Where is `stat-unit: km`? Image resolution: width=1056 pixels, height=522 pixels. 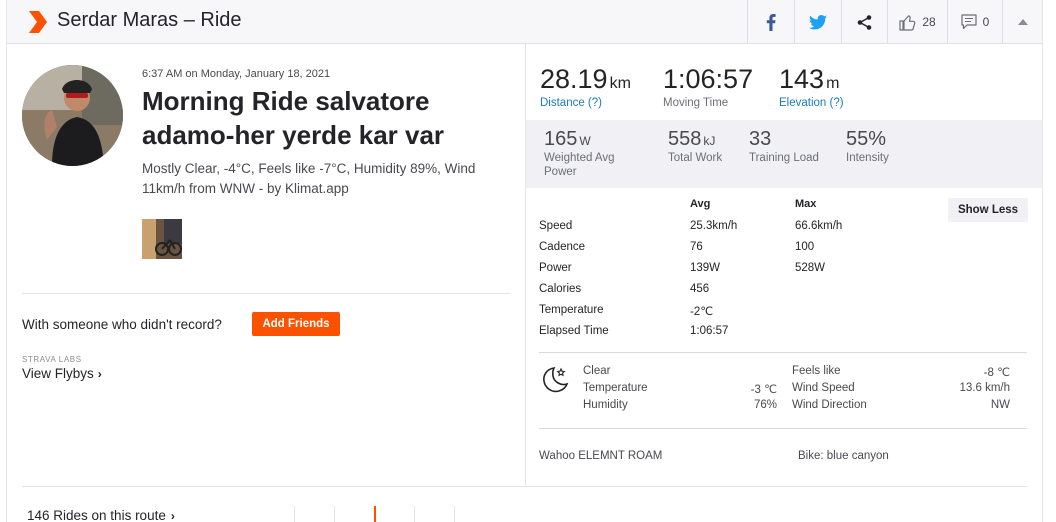
stat-unit: km is located at coordinates (620, 83).